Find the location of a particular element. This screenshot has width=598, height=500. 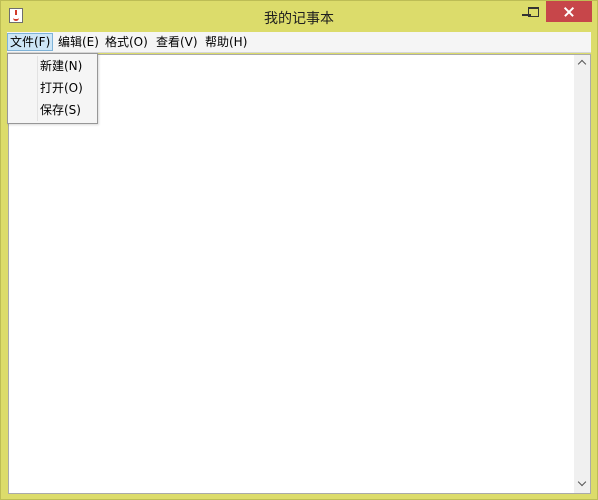

menu-item-open: 打开(O) is located at coordinates (61, 88).